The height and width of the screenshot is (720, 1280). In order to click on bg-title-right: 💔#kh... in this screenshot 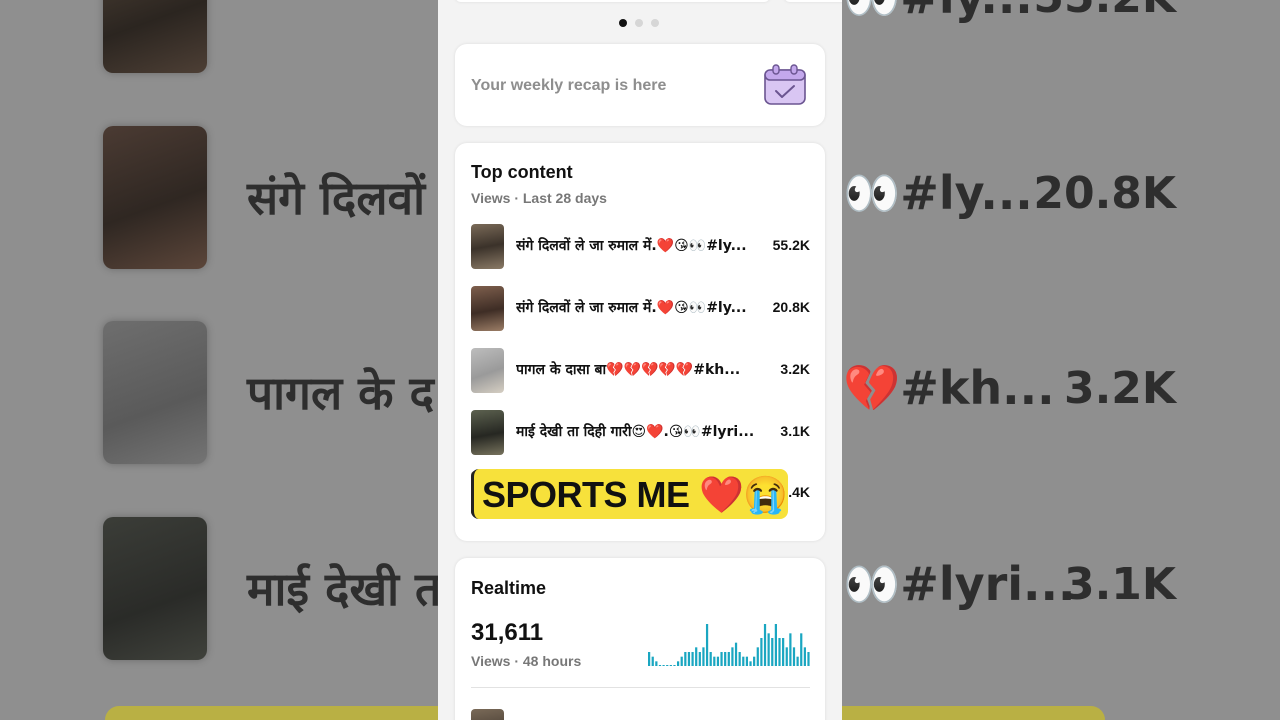, I will do `click(949, 388)`.